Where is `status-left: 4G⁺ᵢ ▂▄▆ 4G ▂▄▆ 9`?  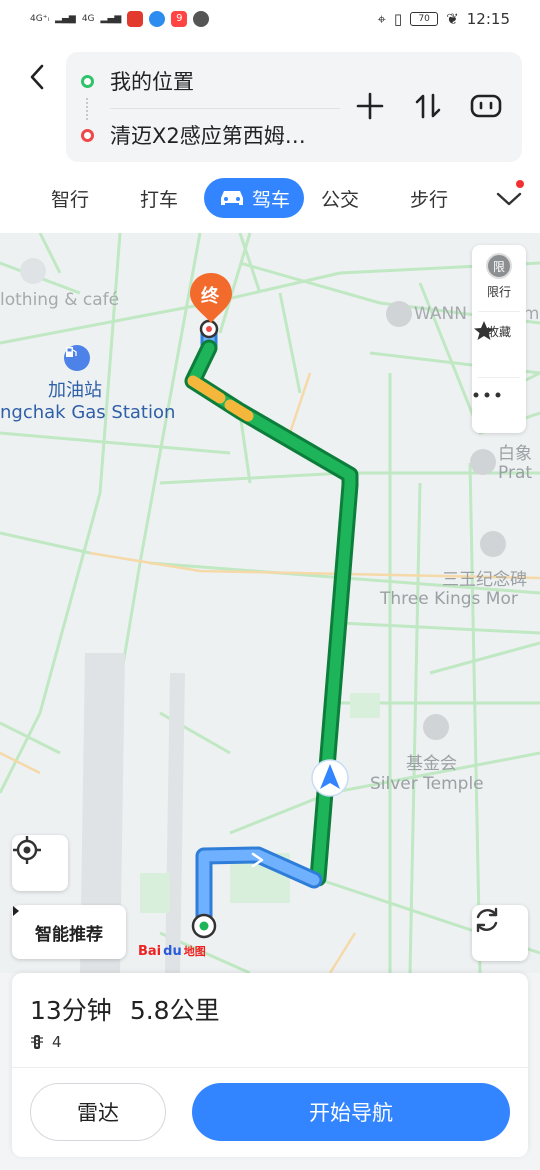 status-left: 4G⁺ᵢ ▂▄▆ 4G ▂▄▆ 9 is located at coordinates (120, 19).